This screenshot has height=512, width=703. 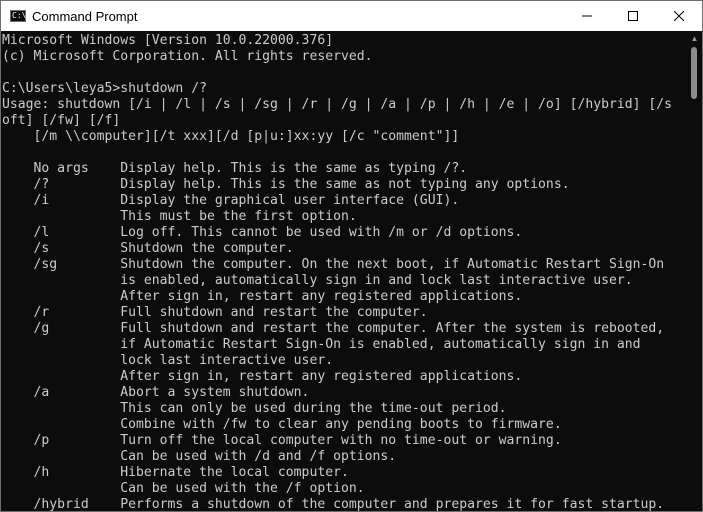 What do you see at coordinates (168, 360) in the screenshot?
I see `terminal-line: lock last interactive user.` at bounding box center [168, 360].